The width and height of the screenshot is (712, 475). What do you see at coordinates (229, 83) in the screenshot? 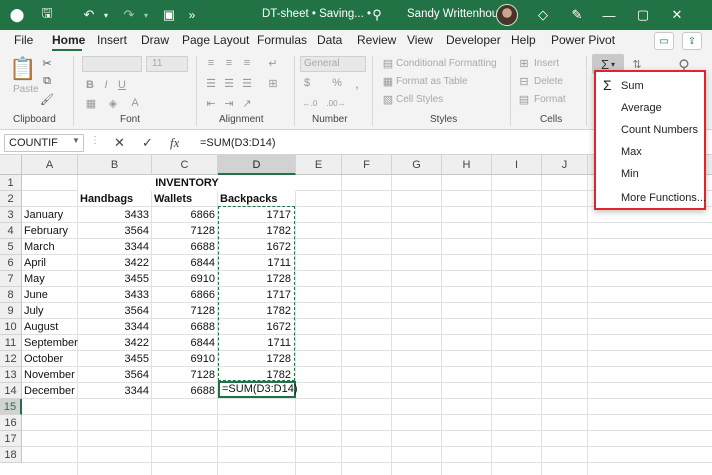
I see `align-center-icon: ☰` at bounding box center [229, 83].